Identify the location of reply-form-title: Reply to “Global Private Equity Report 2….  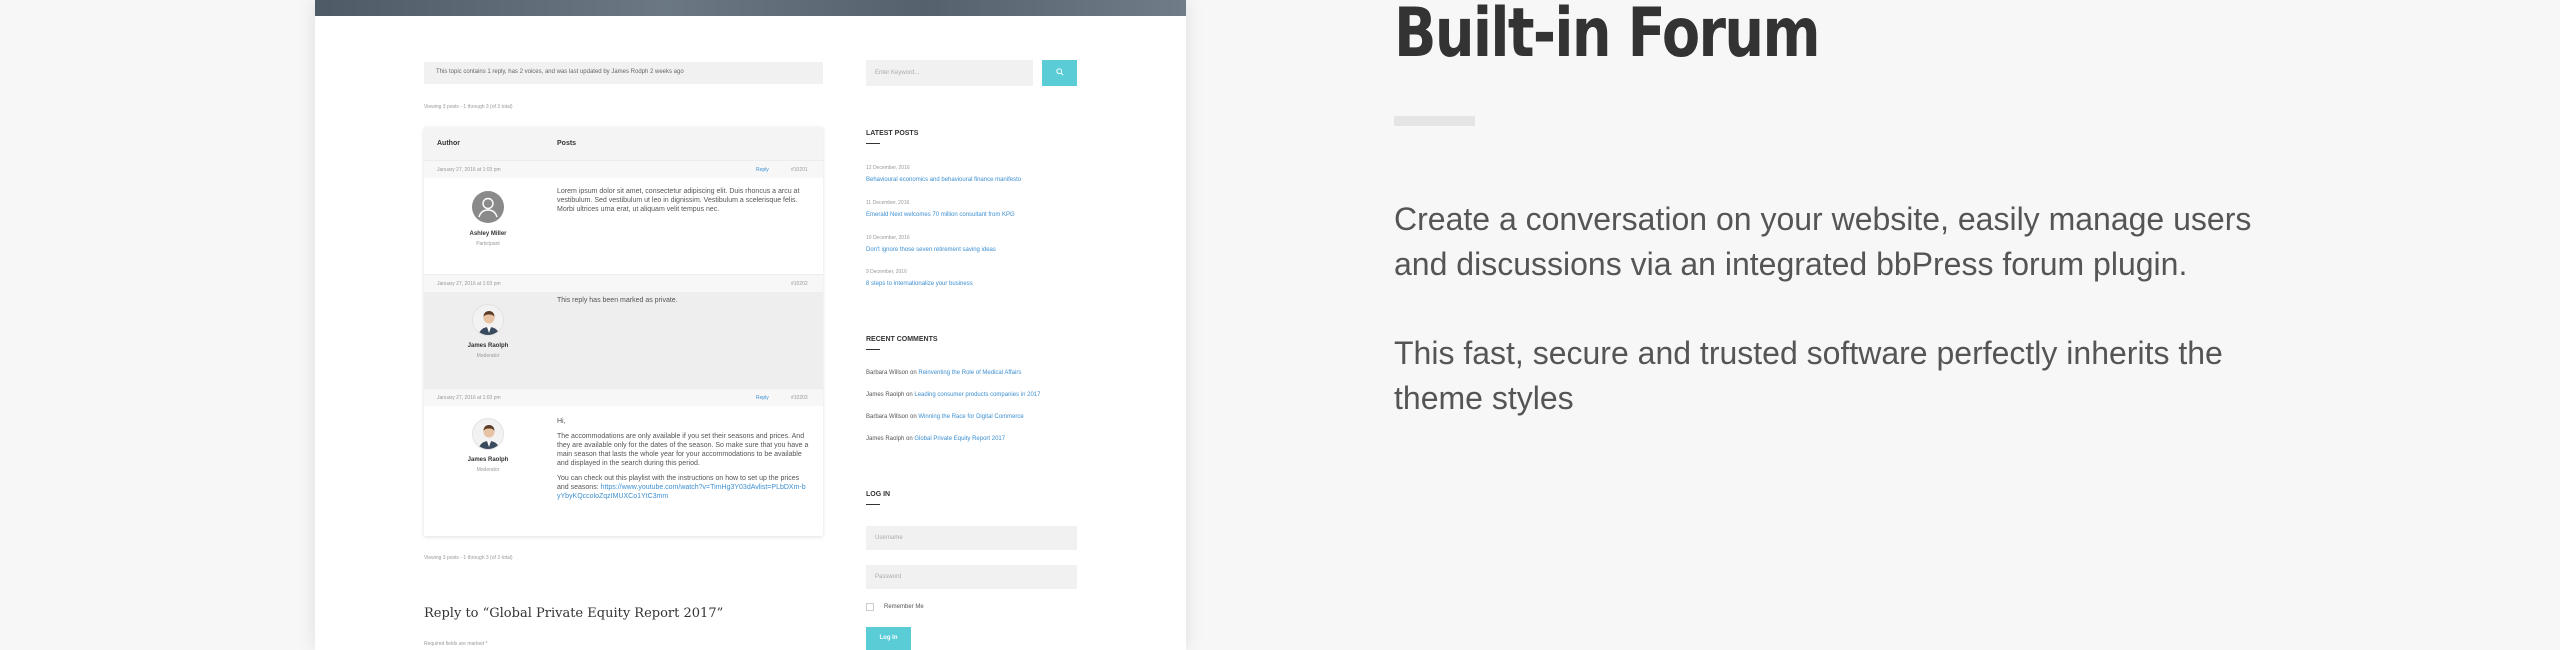
(574, 613).